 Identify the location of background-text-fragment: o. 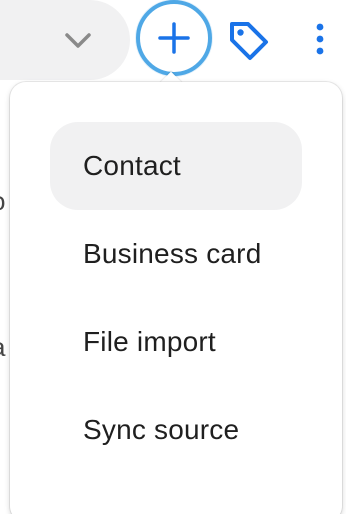
(2, 201).